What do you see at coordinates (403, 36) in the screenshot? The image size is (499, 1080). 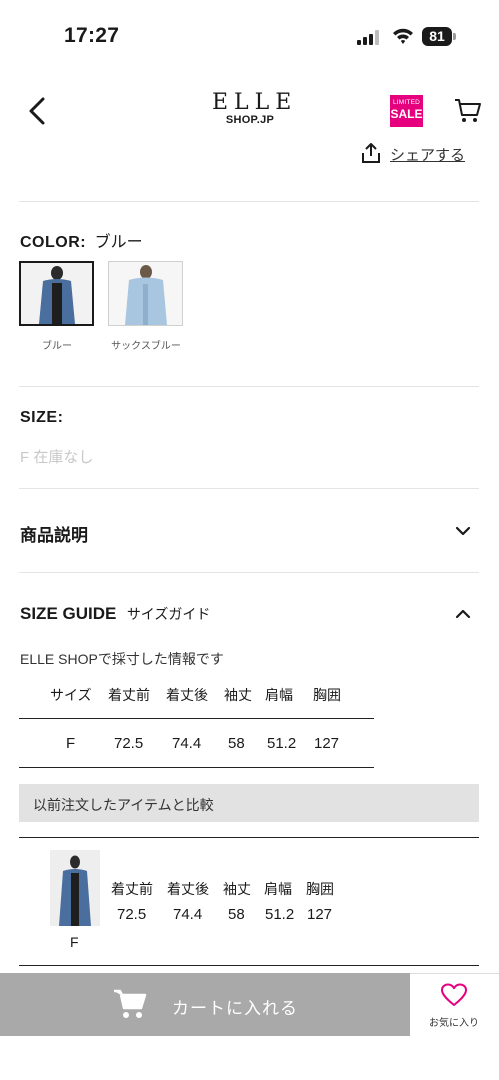 I see `wifi-icon` at bounding box center [403, 36].